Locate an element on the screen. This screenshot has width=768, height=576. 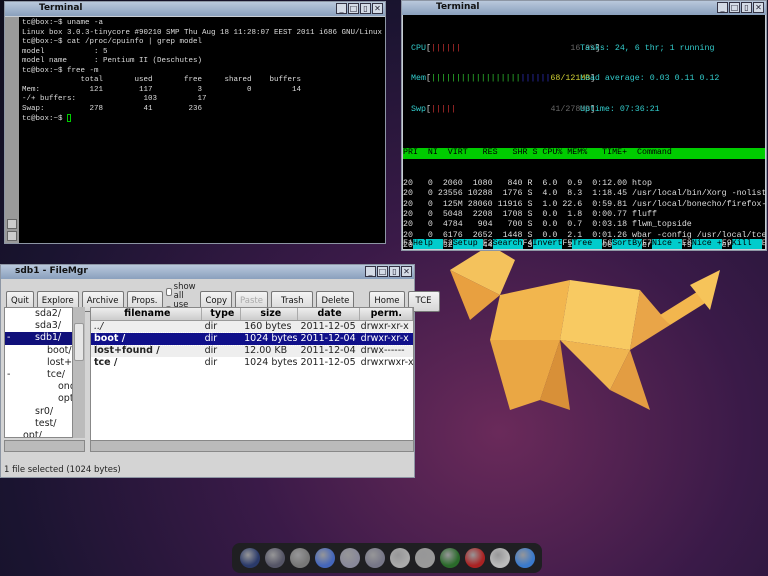
column-header-date: date is located at coordinates (329, 314).